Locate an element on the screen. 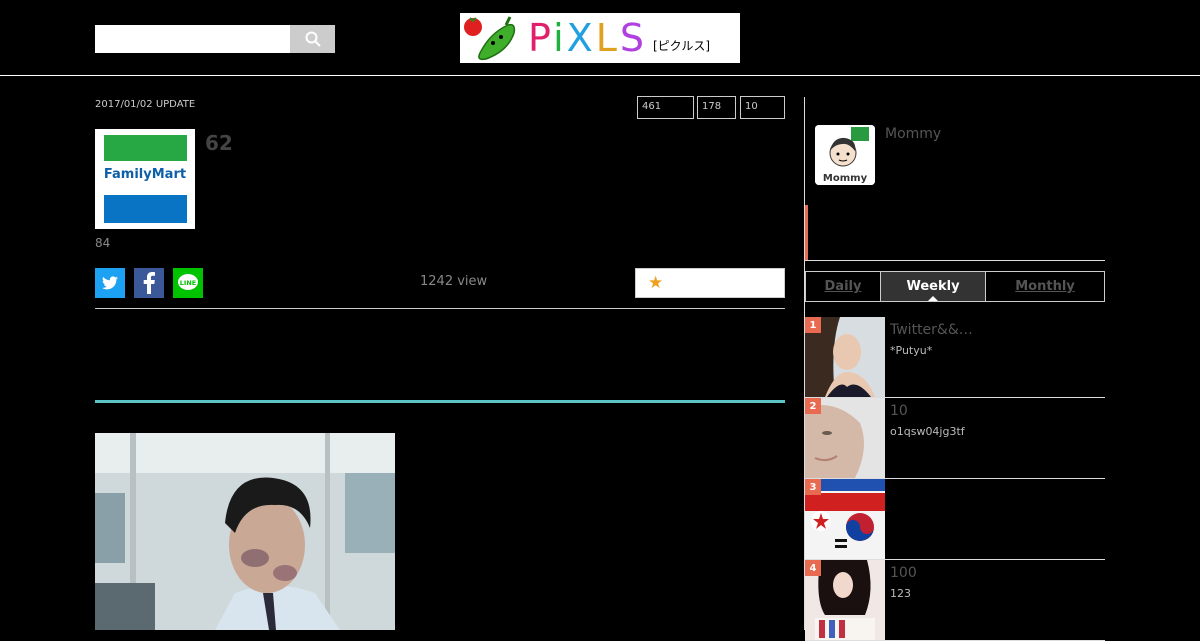  search-input is located at coordinates (192, 39).